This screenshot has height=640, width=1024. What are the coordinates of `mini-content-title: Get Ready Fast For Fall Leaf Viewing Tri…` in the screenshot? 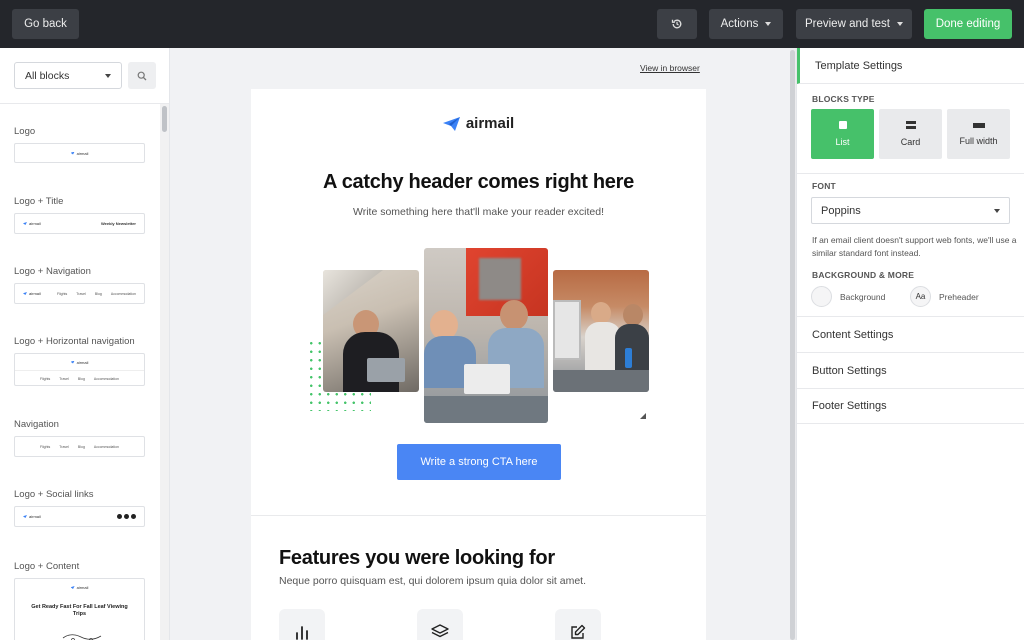 It's located at (79, 610).